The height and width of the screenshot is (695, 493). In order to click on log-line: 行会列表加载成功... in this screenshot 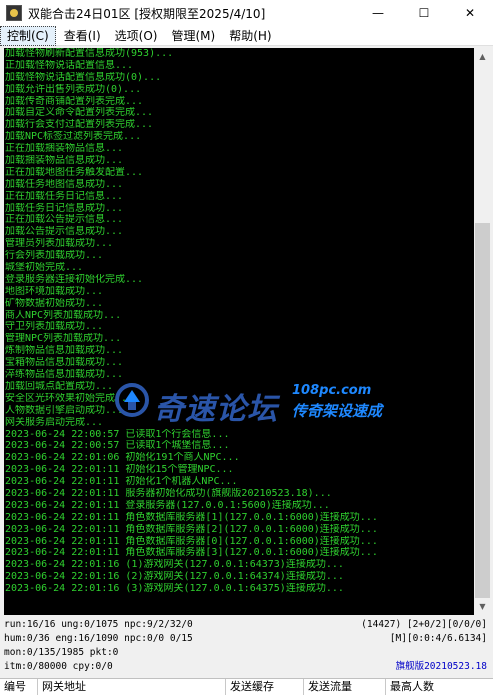, I will do `click(54, 256)`.